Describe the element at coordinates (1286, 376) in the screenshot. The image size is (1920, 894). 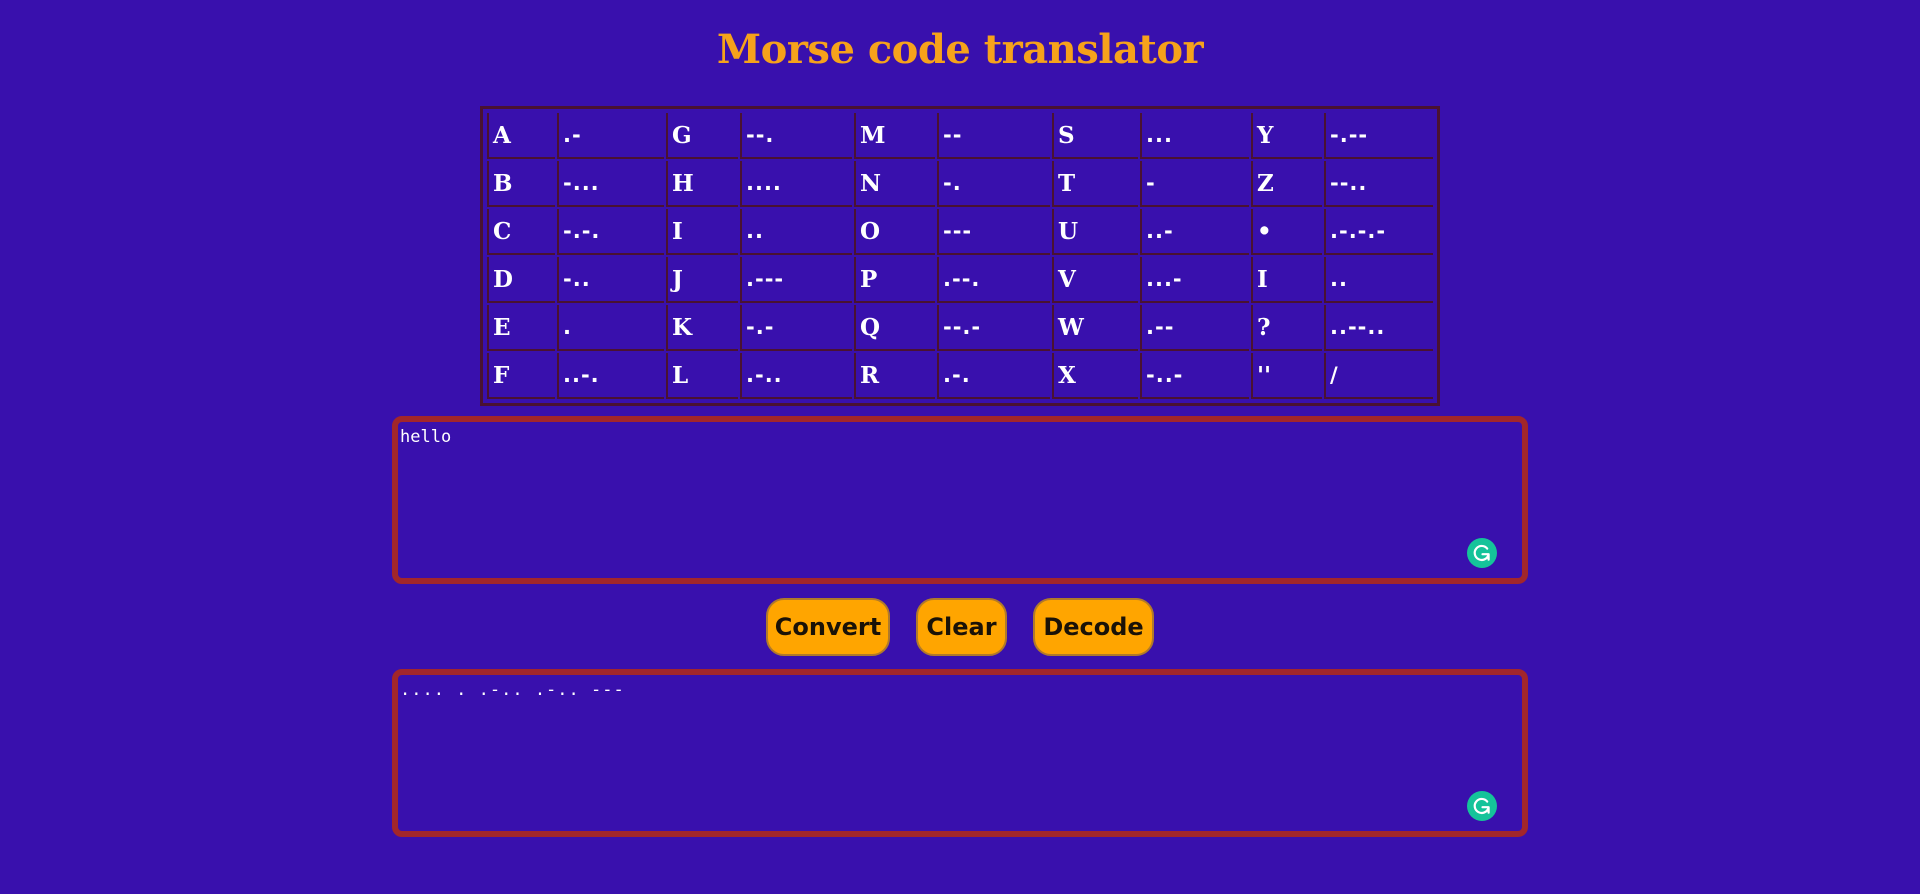
I see `letter-cell: ''` at that location.